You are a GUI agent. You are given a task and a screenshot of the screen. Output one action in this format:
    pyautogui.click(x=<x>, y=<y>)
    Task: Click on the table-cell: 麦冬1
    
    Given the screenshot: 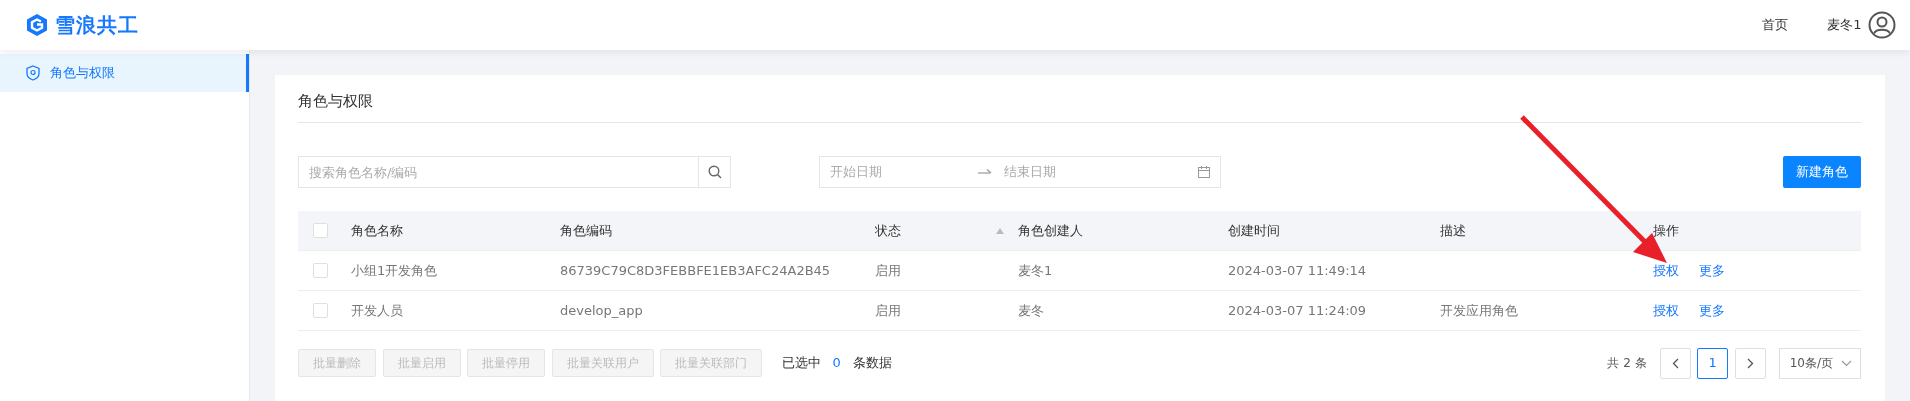 What is the action you would take?
    pyautogui.click(x=1035, y=270)
    